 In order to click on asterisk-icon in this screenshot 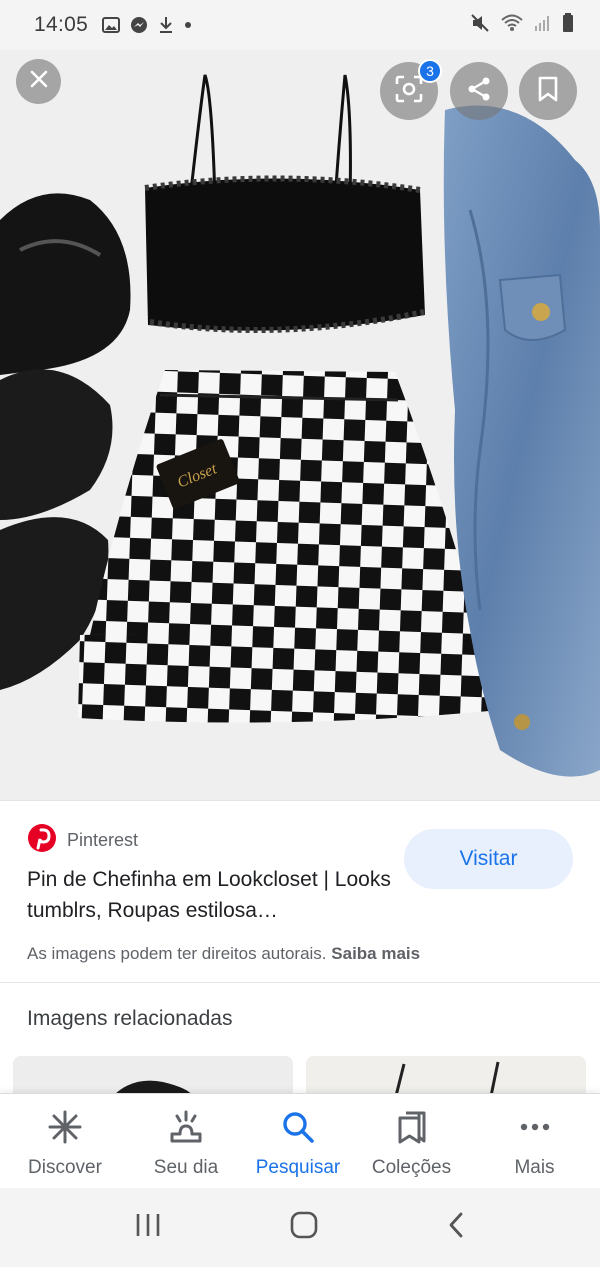, I will do `click(65, 1129)`.